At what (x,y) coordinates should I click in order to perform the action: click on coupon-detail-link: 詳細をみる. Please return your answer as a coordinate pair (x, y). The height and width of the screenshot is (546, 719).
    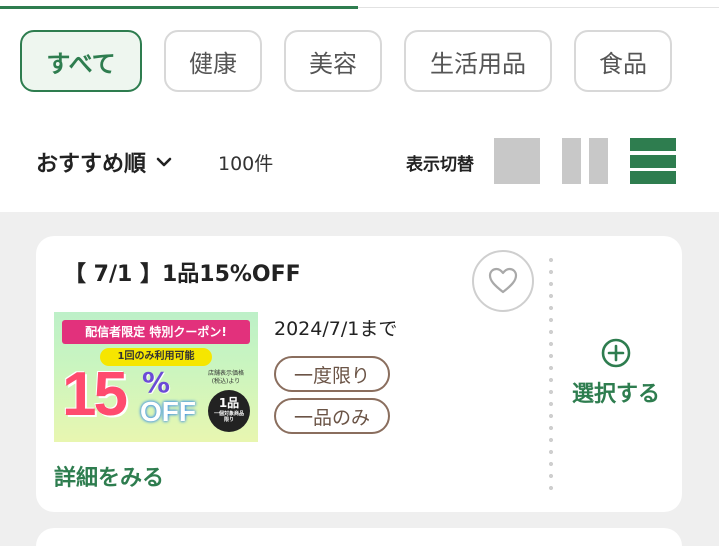
    Looking at the image, I should click on (109, 476).